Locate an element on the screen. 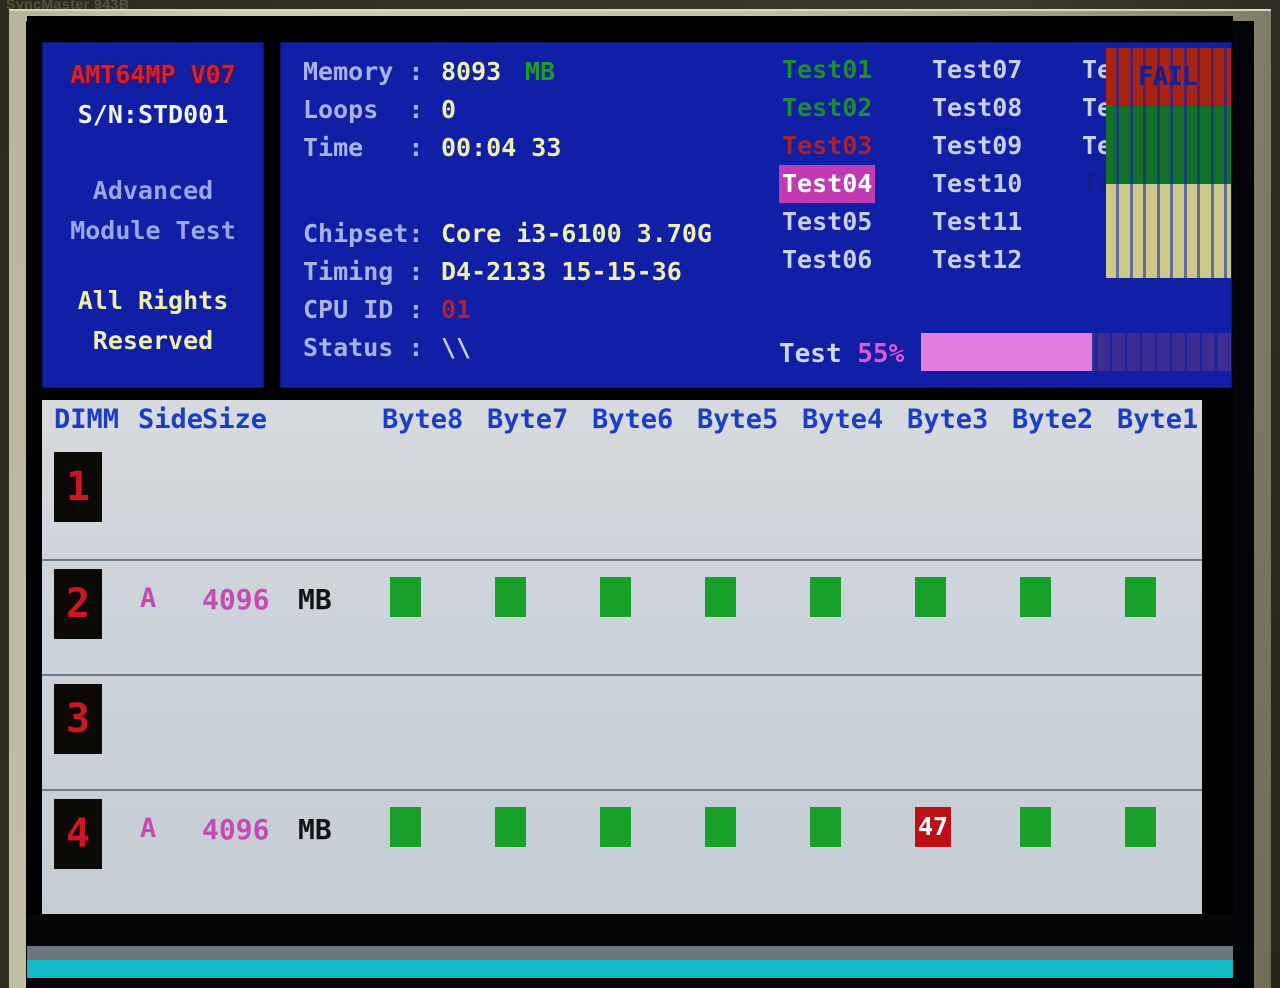 The width and height of the screenshot is (1280, 988). column-header-byte8: Byte8 is located at coordinates (423, 419).